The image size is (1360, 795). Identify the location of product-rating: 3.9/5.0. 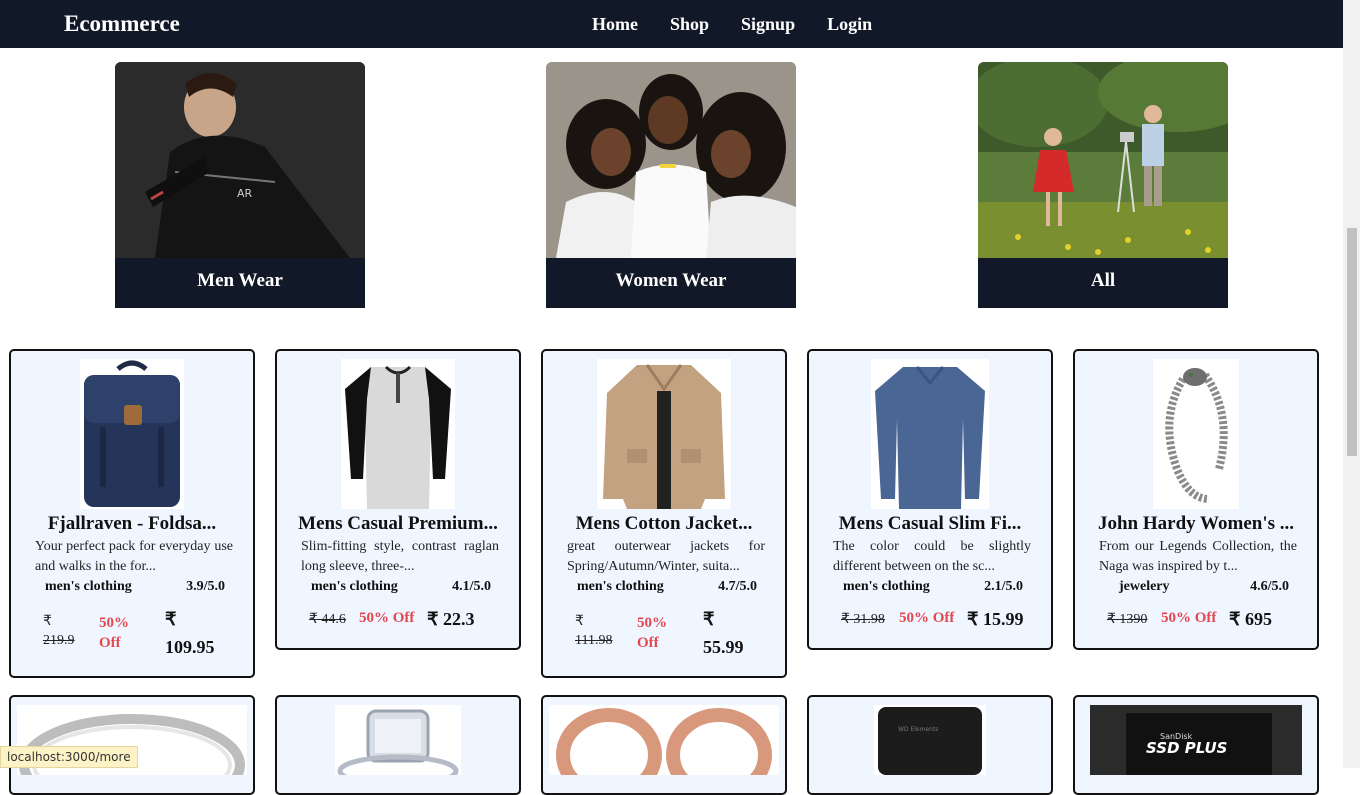
(205, 586).